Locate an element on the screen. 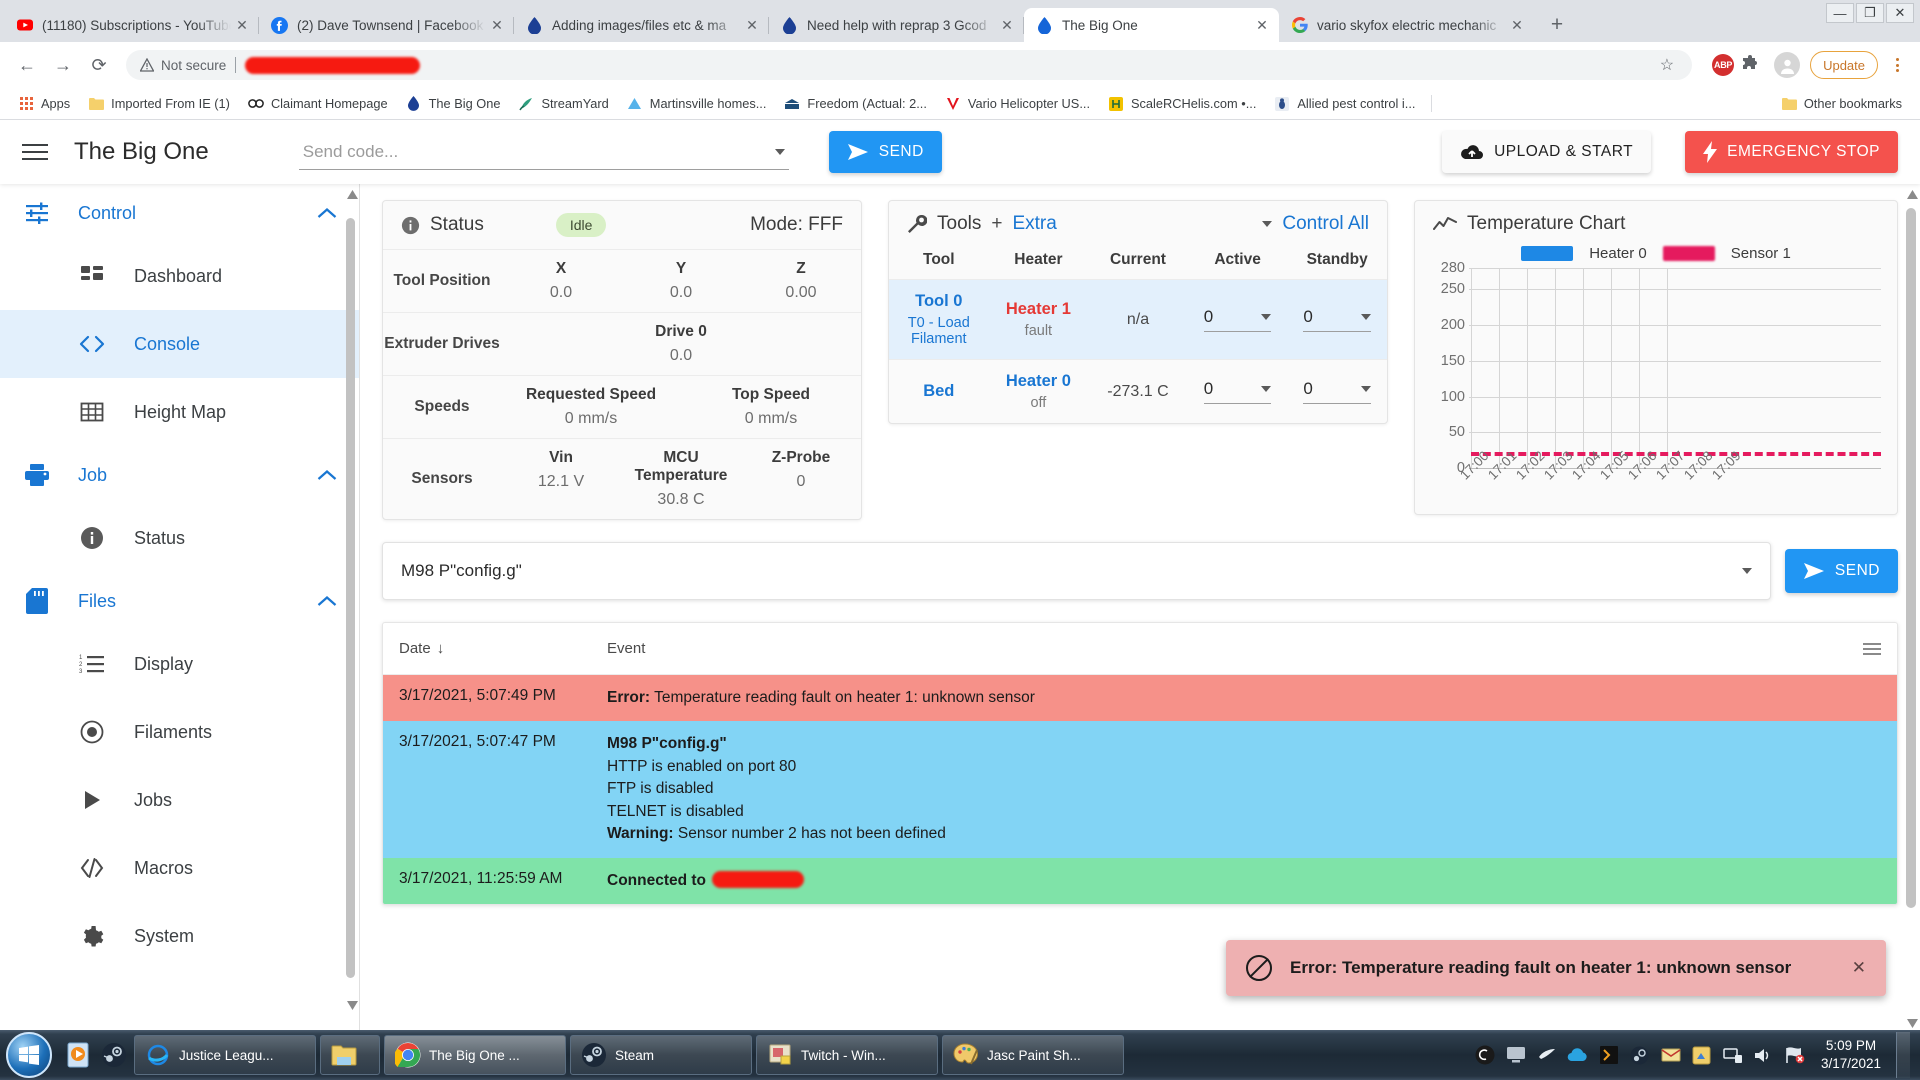 Image resolution: width=1920 pixels, height=1080 pixels. browser-tab: (2) Dave Townsend | Facebook ✕ is located at coordinates (386, 25).